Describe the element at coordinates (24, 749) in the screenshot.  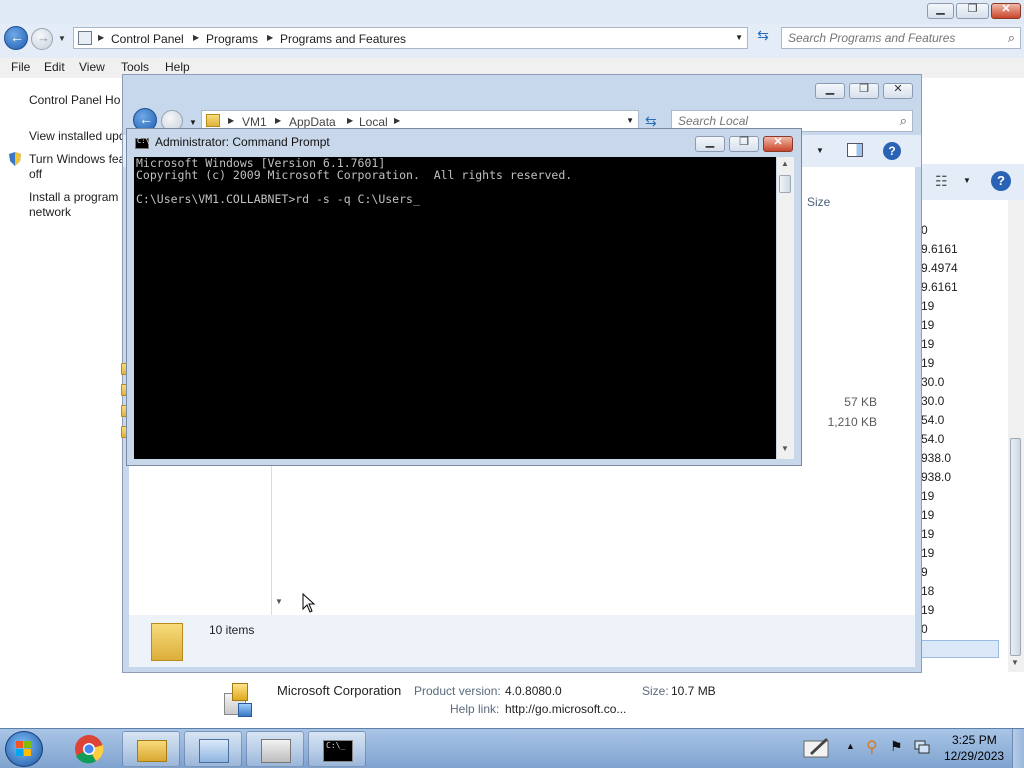
I see `start-button` at that location.